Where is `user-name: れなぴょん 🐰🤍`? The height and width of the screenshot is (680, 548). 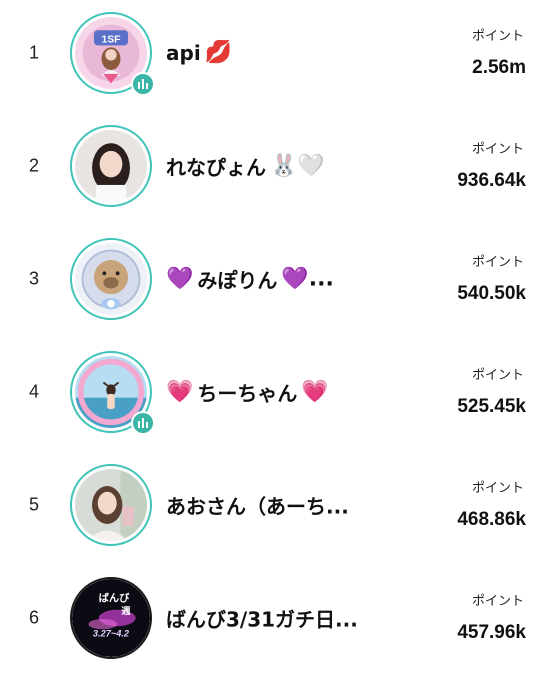
user-name: れなぴょん 🐰🤍 is located at coordinates (245, 166).